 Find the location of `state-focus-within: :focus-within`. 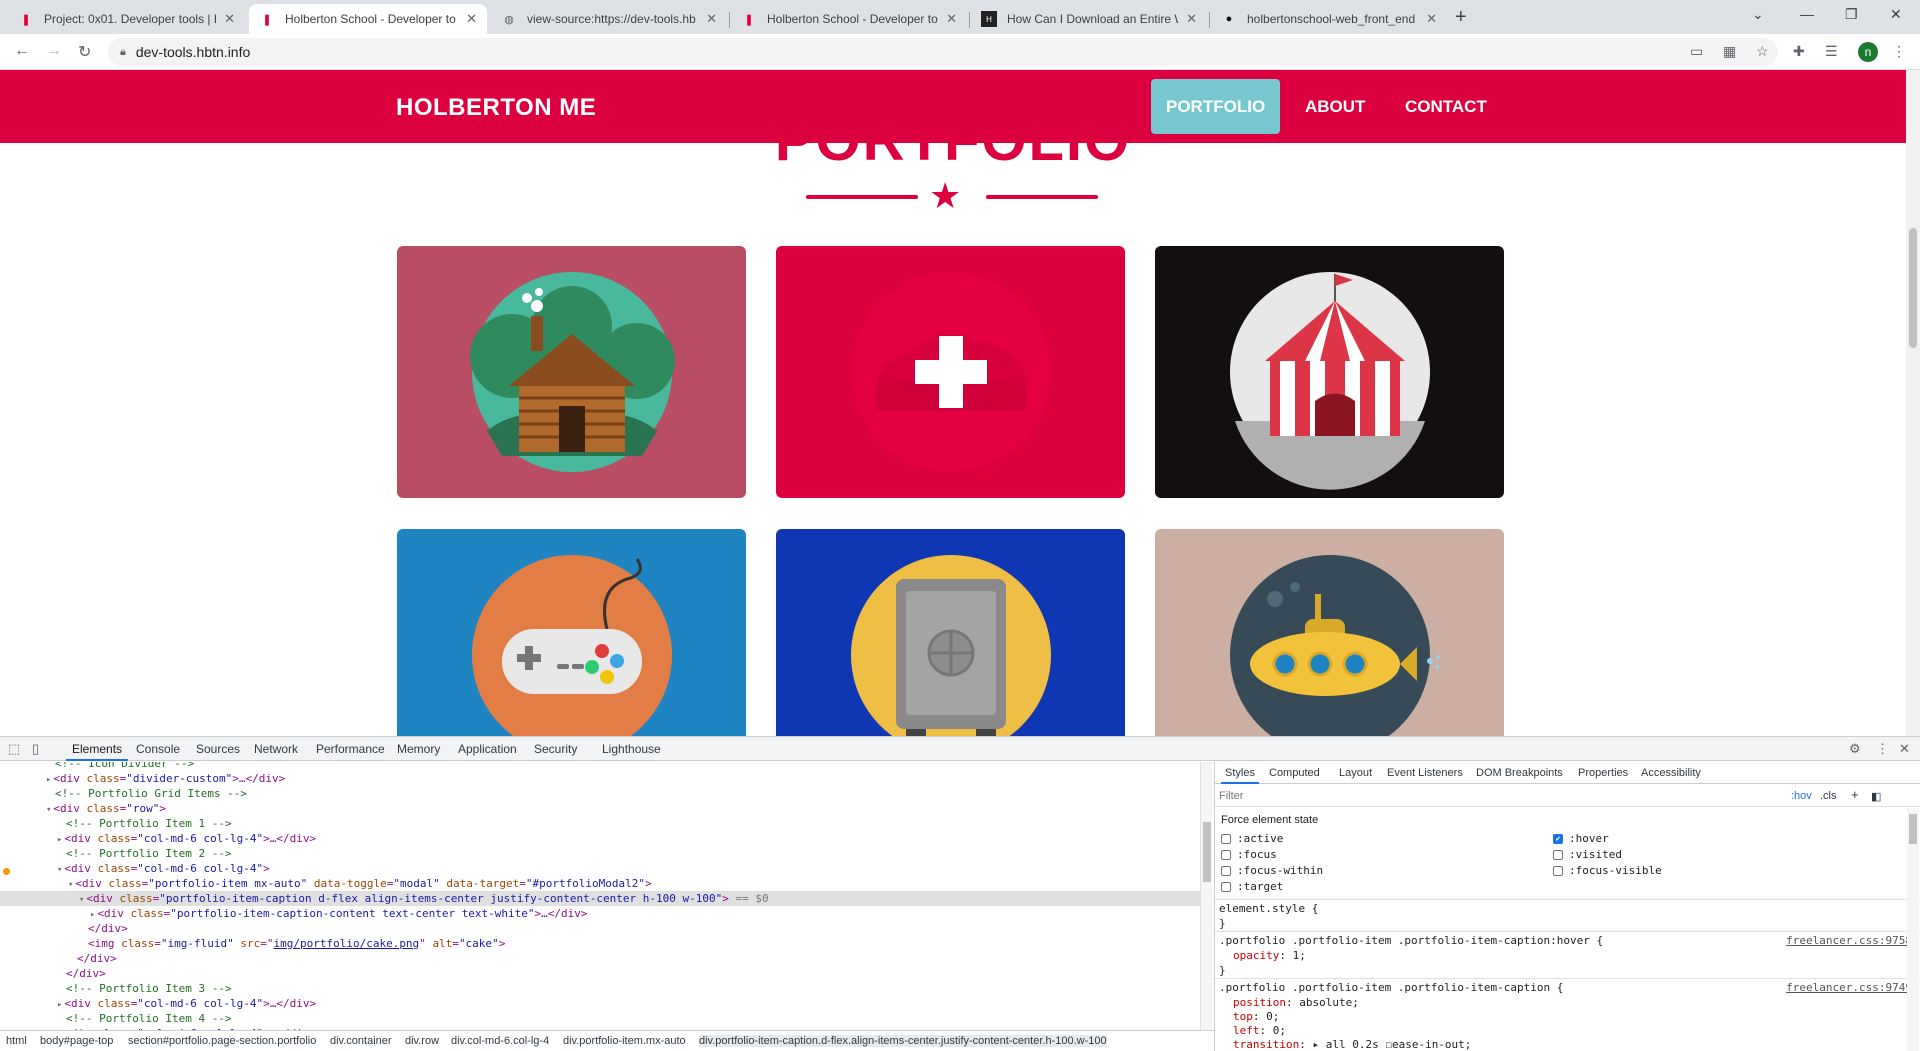

state-focus-within: :focus-within is located at coordinates (1272, 870).